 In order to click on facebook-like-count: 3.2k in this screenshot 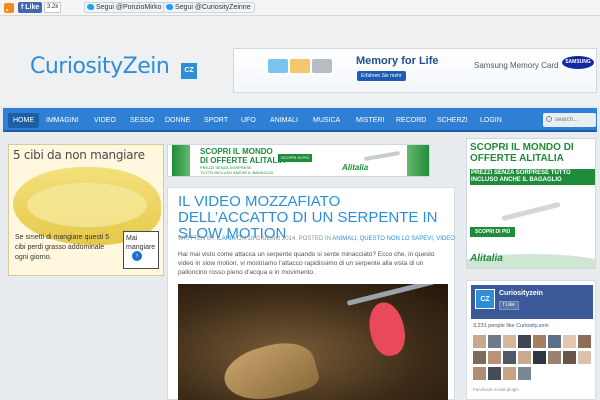, I will do `click(53, 7)`.